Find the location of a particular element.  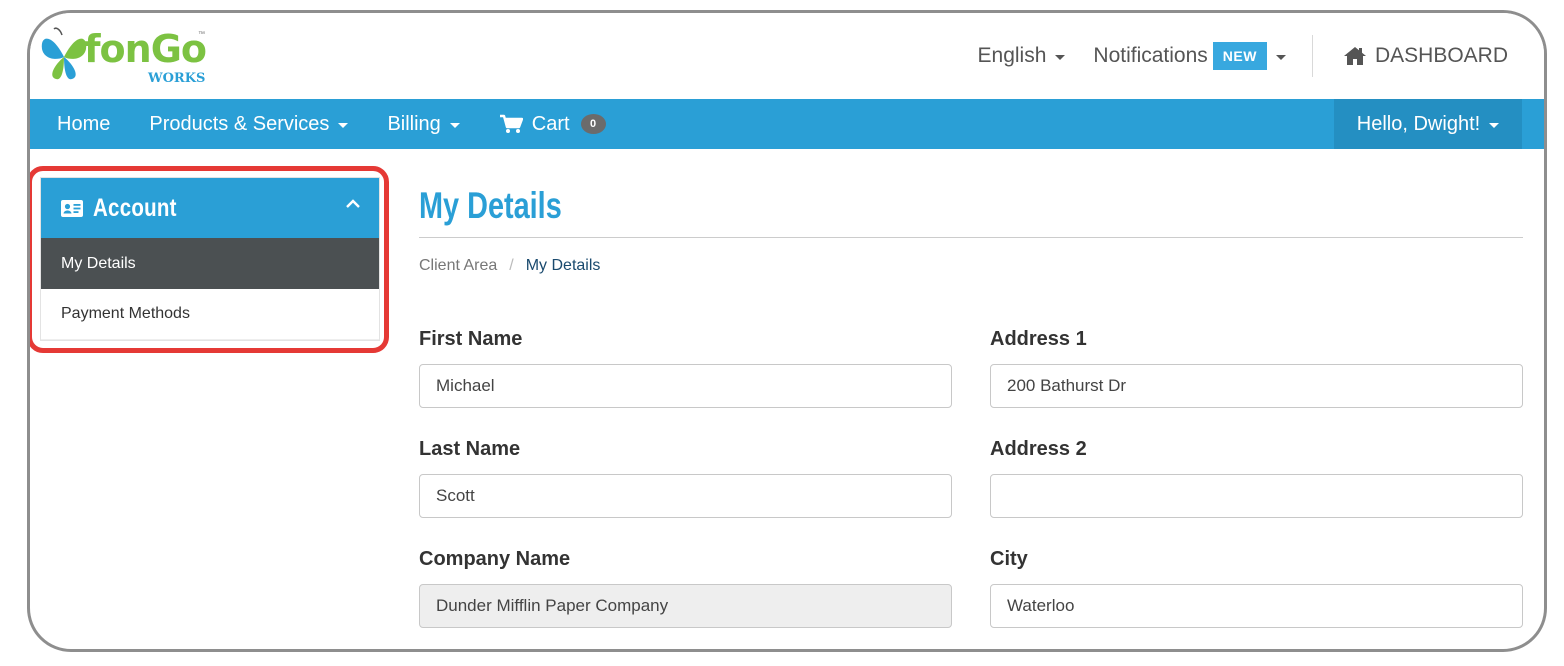

fongo-works-logo: fonGo ™ WORKS is located at coordinates (123, 56).